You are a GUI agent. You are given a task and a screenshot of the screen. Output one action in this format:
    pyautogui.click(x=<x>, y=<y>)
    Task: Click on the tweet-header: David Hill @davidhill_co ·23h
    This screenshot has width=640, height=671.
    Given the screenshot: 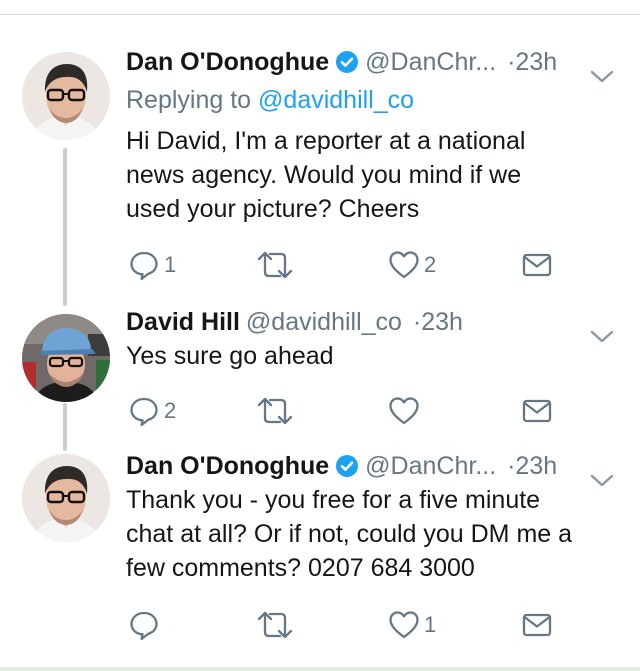 What is the action you would take?
    pyautogui.click(x=370, y=323)
    